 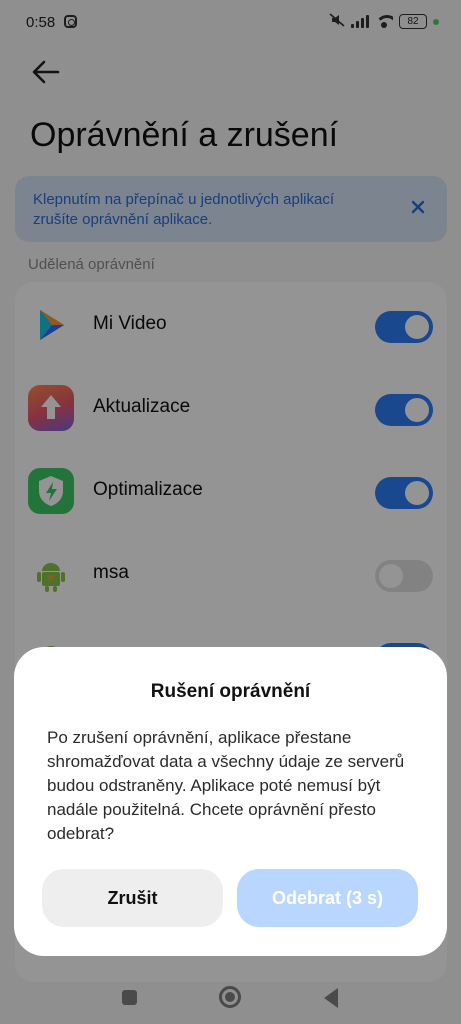 What do you see at coordinates (327, 898) in the screenshot?
I see `remove-button: Odebrat (3 s)` at bounding box center [327, 898].